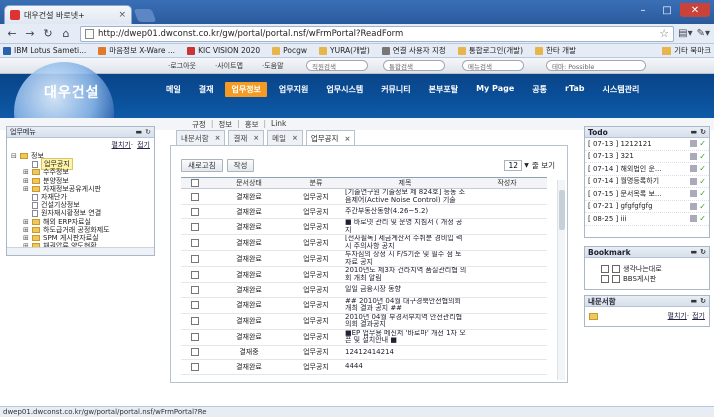 The image size is (714, 417). What do you see at coordinates (66, 34) in the screenshot?
I see `home-icon: ⌂` at bounding box center [66, 34].